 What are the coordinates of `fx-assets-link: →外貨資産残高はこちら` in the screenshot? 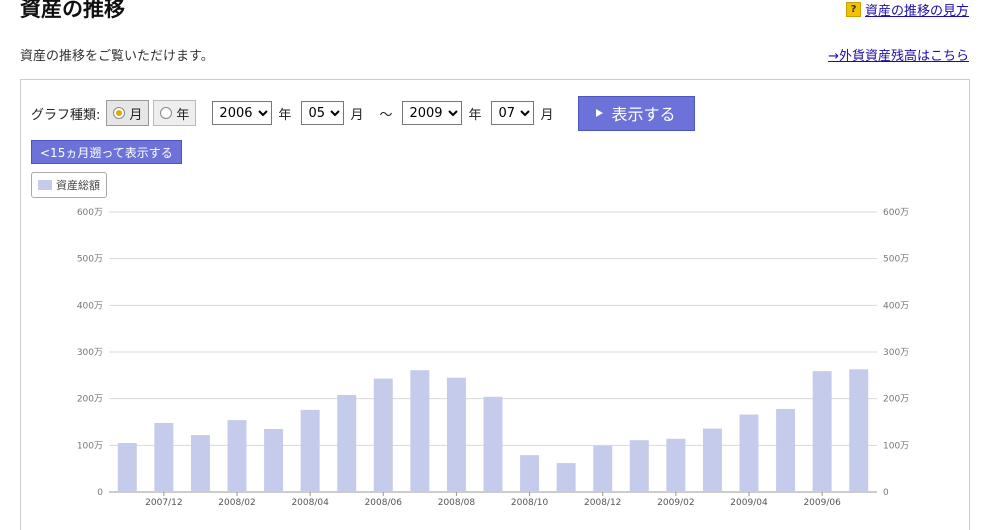 It's located at (898, 54).